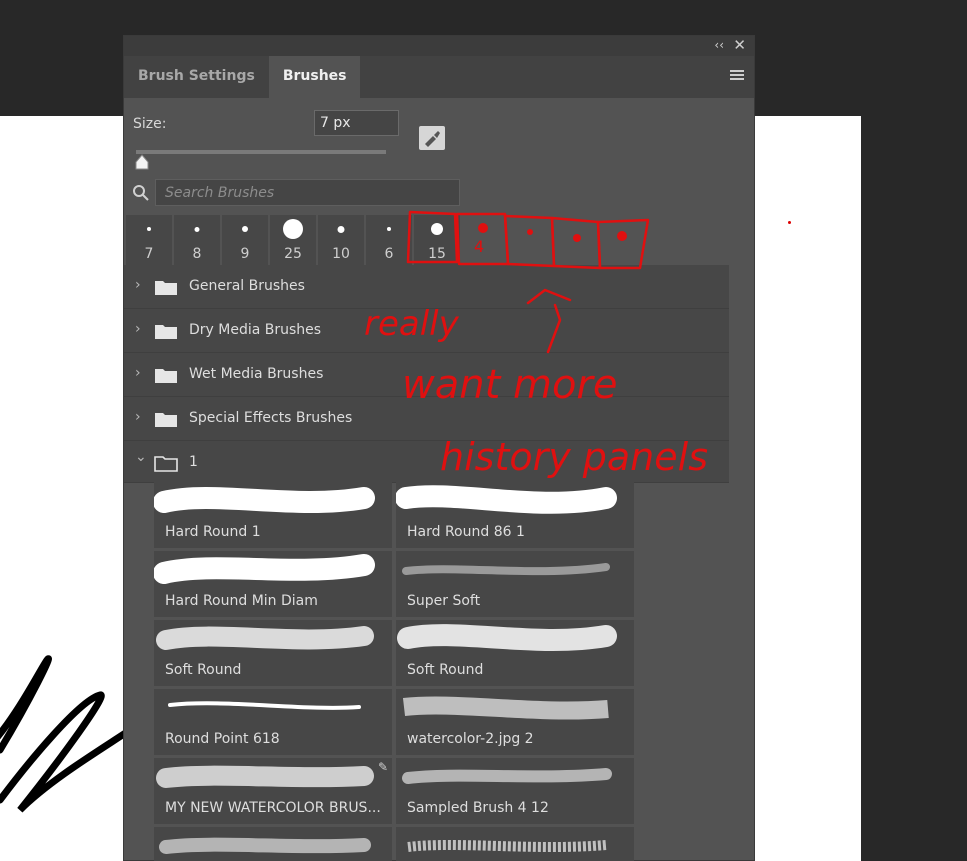 This screenshot has width=967, height=861. What do you see at coordinates (273, 722) in the screenshot?
I see `brush-tile: Round Point 618` at bounding box center [273, 722].